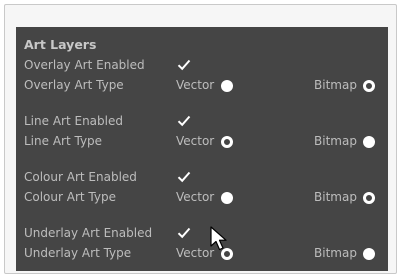 The width and height of the screenshot is (399, 278). I want to click on line-vector-label: Vector, so click(195, 141).